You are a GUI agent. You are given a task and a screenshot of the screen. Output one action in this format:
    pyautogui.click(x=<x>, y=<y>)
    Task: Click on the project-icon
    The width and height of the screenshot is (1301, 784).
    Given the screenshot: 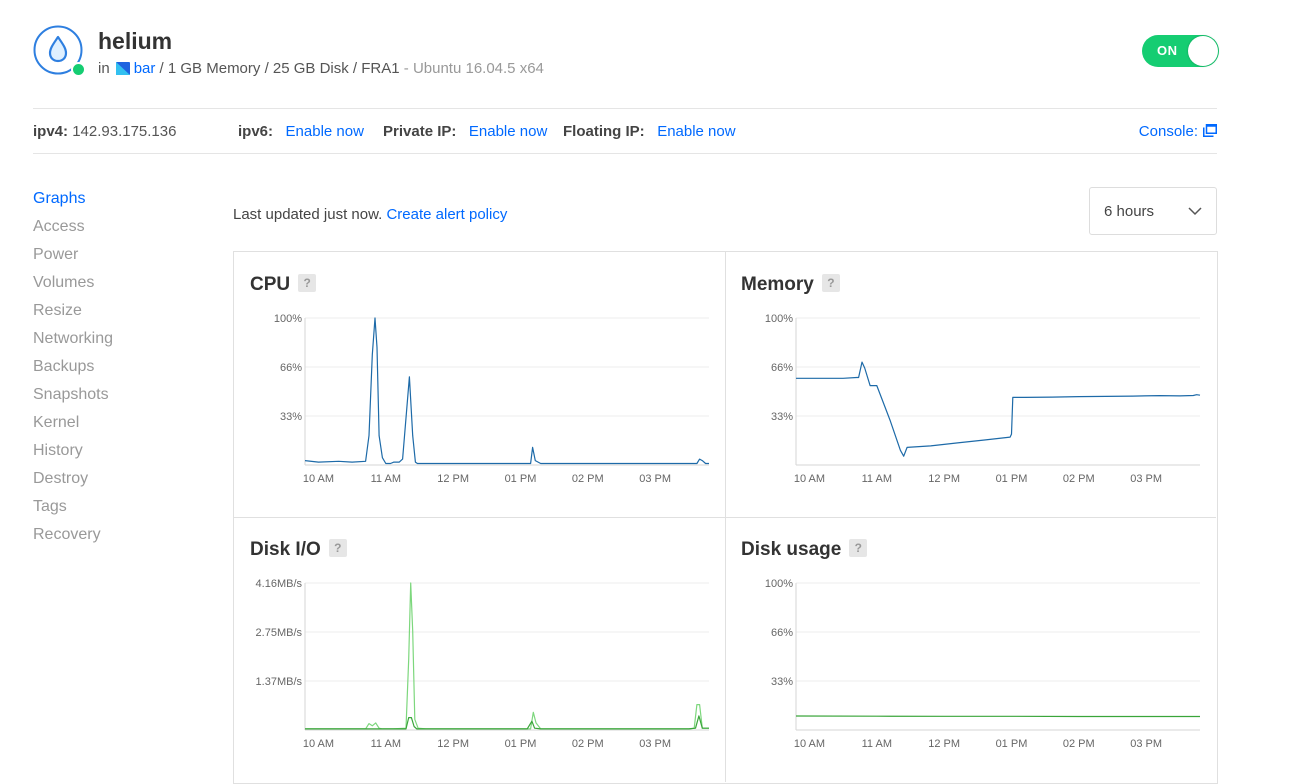 What is the action you would take?
    pyautogui.click(x=122, y=68)
    